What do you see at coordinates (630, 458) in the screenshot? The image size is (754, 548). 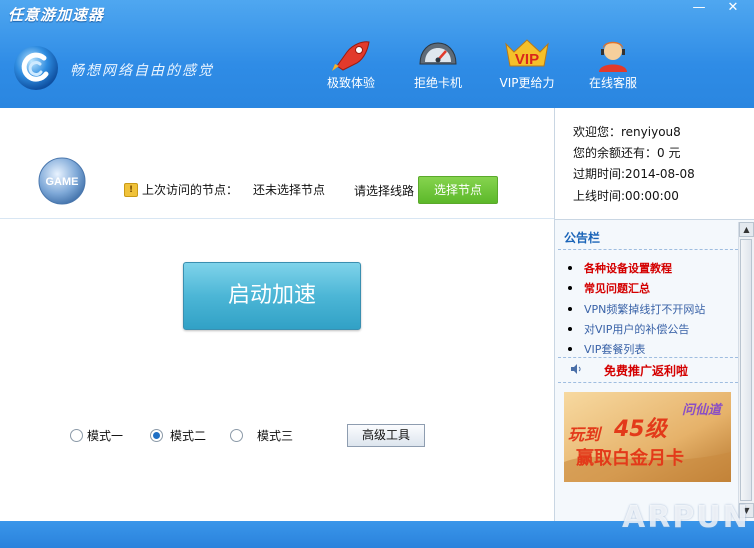 I see `banner-line2: 赢取白金月卡` at bounding box center [630, 458].